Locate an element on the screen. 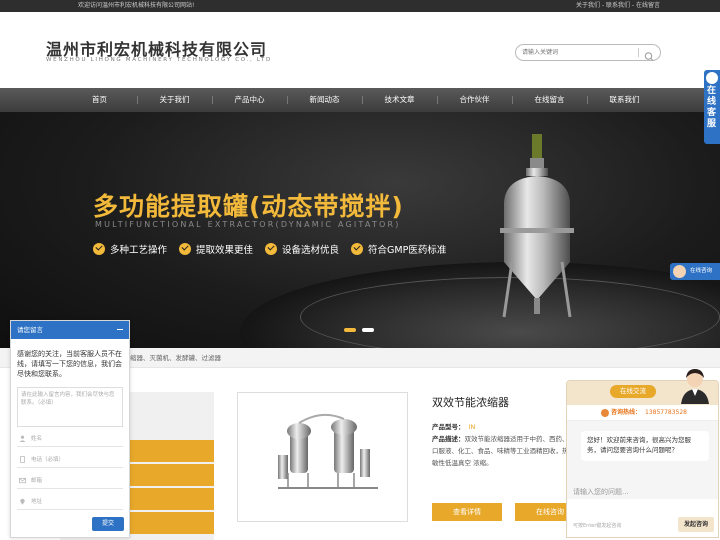  nav-partners: 合作伙伴 is located at coordinates (474, 100).